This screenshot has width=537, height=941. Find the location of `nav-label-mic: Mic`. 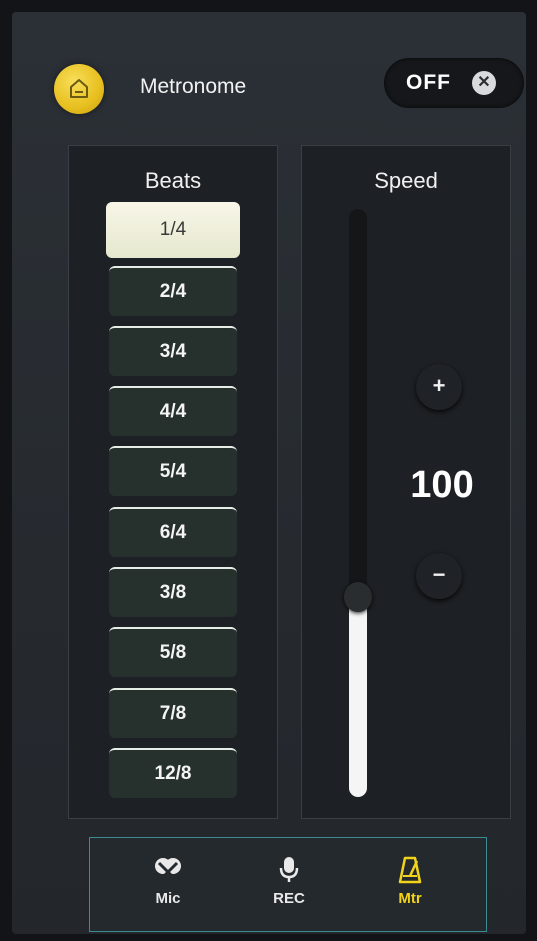

nav-label-mic: Mic is located at coordinates (168, 898).